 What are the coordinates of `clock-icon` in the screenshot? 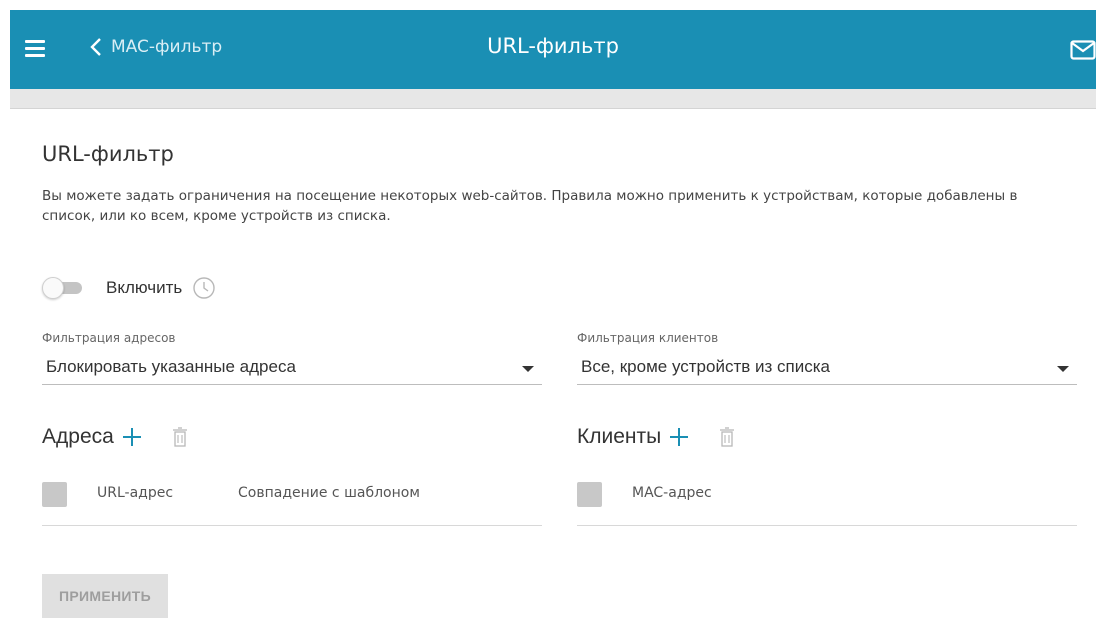 It's located at (204, 288).